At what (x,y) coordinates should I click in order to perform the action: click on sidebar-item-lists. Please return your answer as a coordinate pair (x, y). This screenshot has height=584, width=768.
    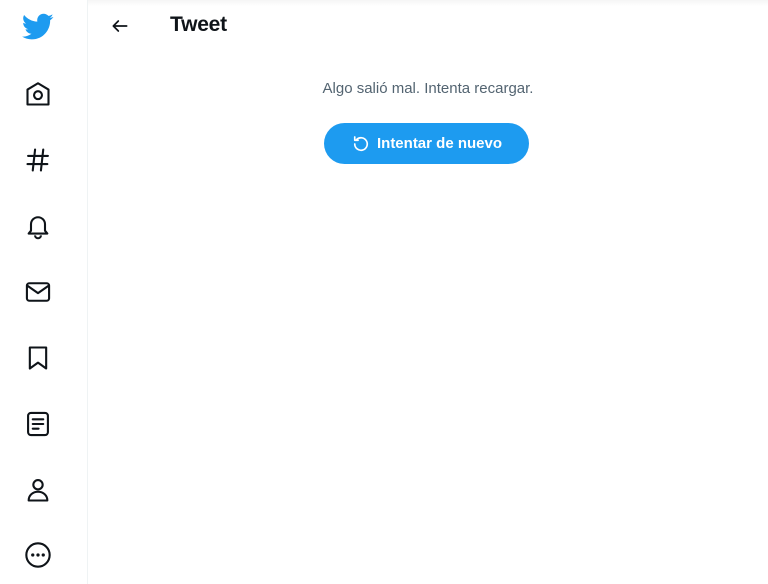
    Looking at the image, I should click on (38, 424).